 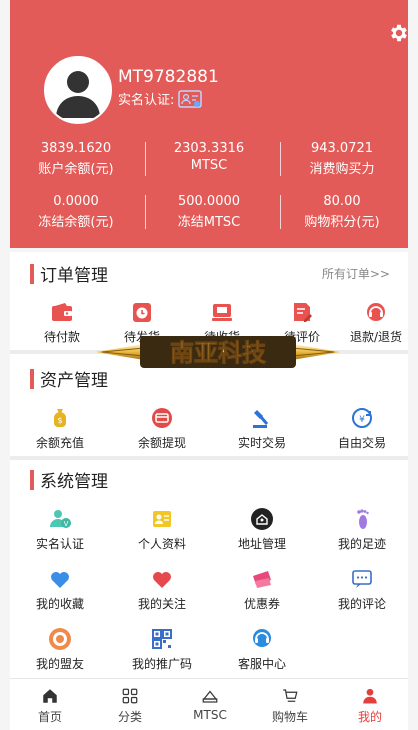 I want to click on tab-cart: 购物车, so click(x=290, y=702).